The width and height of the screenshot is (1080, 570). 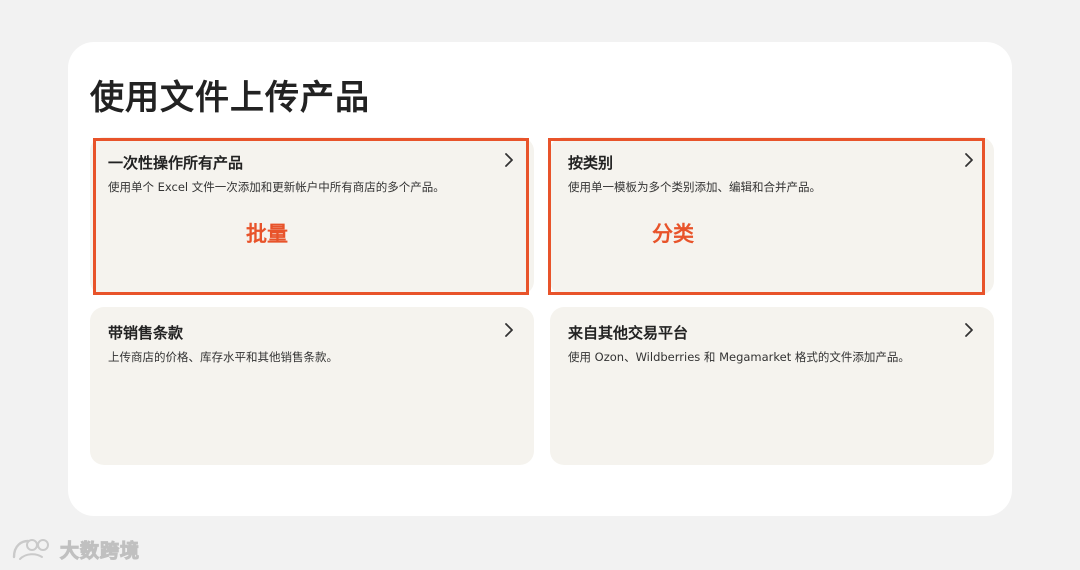 I want to click on card-description: 使用单个 Excel 文件一次添加和更新帐户中所有商店的多个产品。, so click(x=276, y=187).